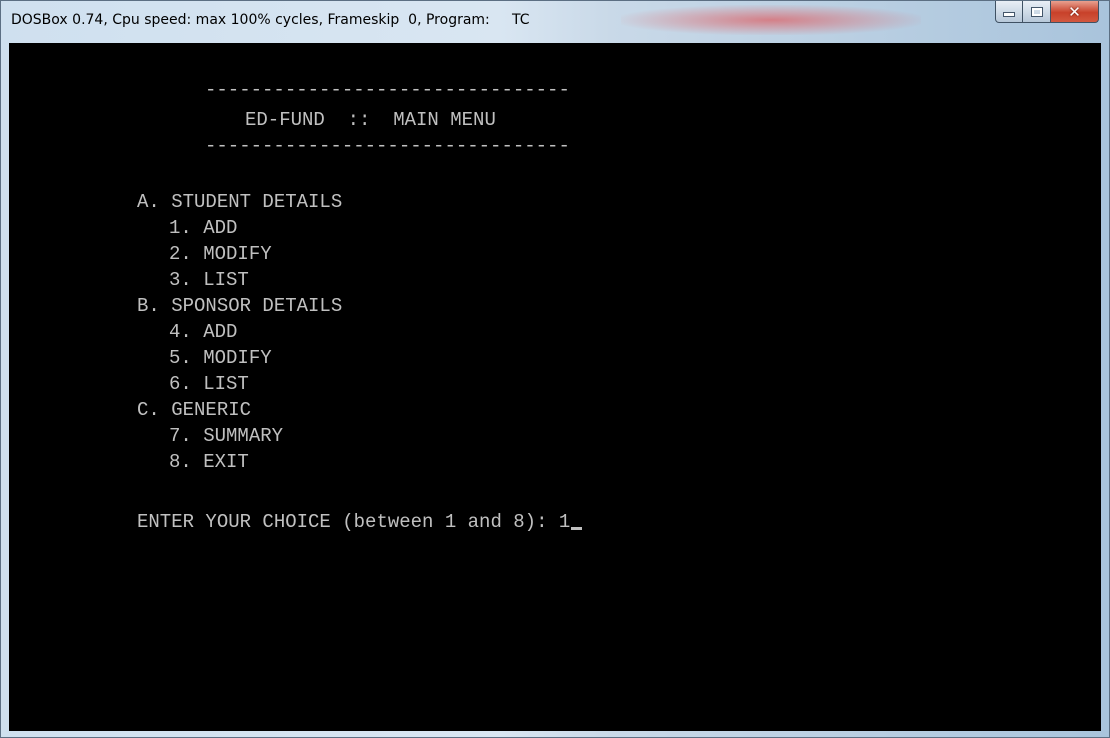  I want to click on menu-rule-top: --------------------------------, so click(387, 90).